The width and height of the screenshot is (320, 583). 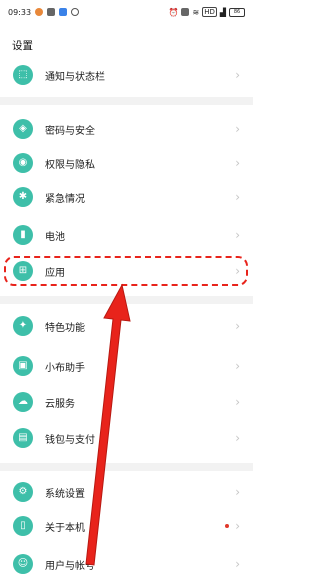 I want to click on system-gear-icon: ⚙, so click(x=23, y=492).